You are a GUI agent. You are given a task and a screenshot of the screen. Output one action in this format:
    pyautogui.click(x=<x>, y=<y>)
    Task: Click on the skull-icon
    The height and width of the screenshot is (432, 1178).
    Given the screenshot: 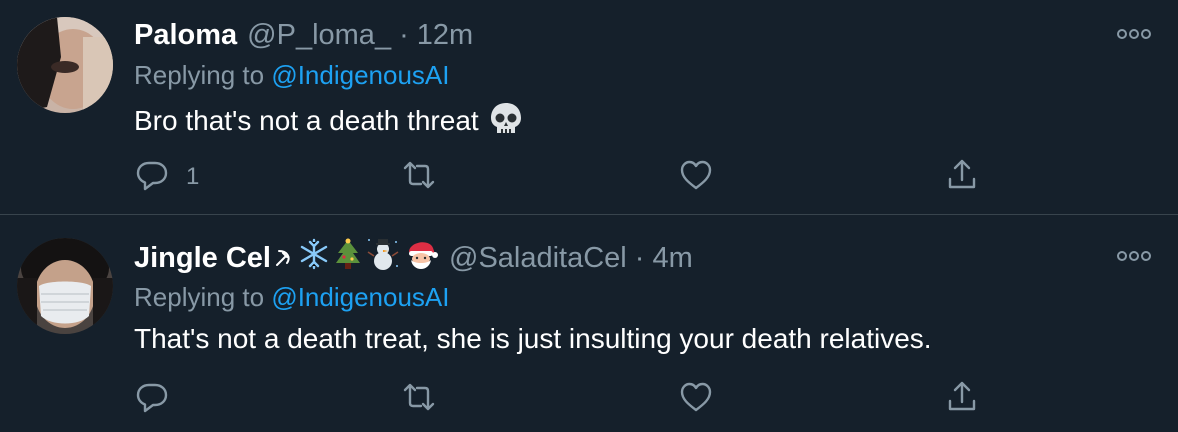 What is the action you would take?
    pyautogui.click(x=506, y=122)
    